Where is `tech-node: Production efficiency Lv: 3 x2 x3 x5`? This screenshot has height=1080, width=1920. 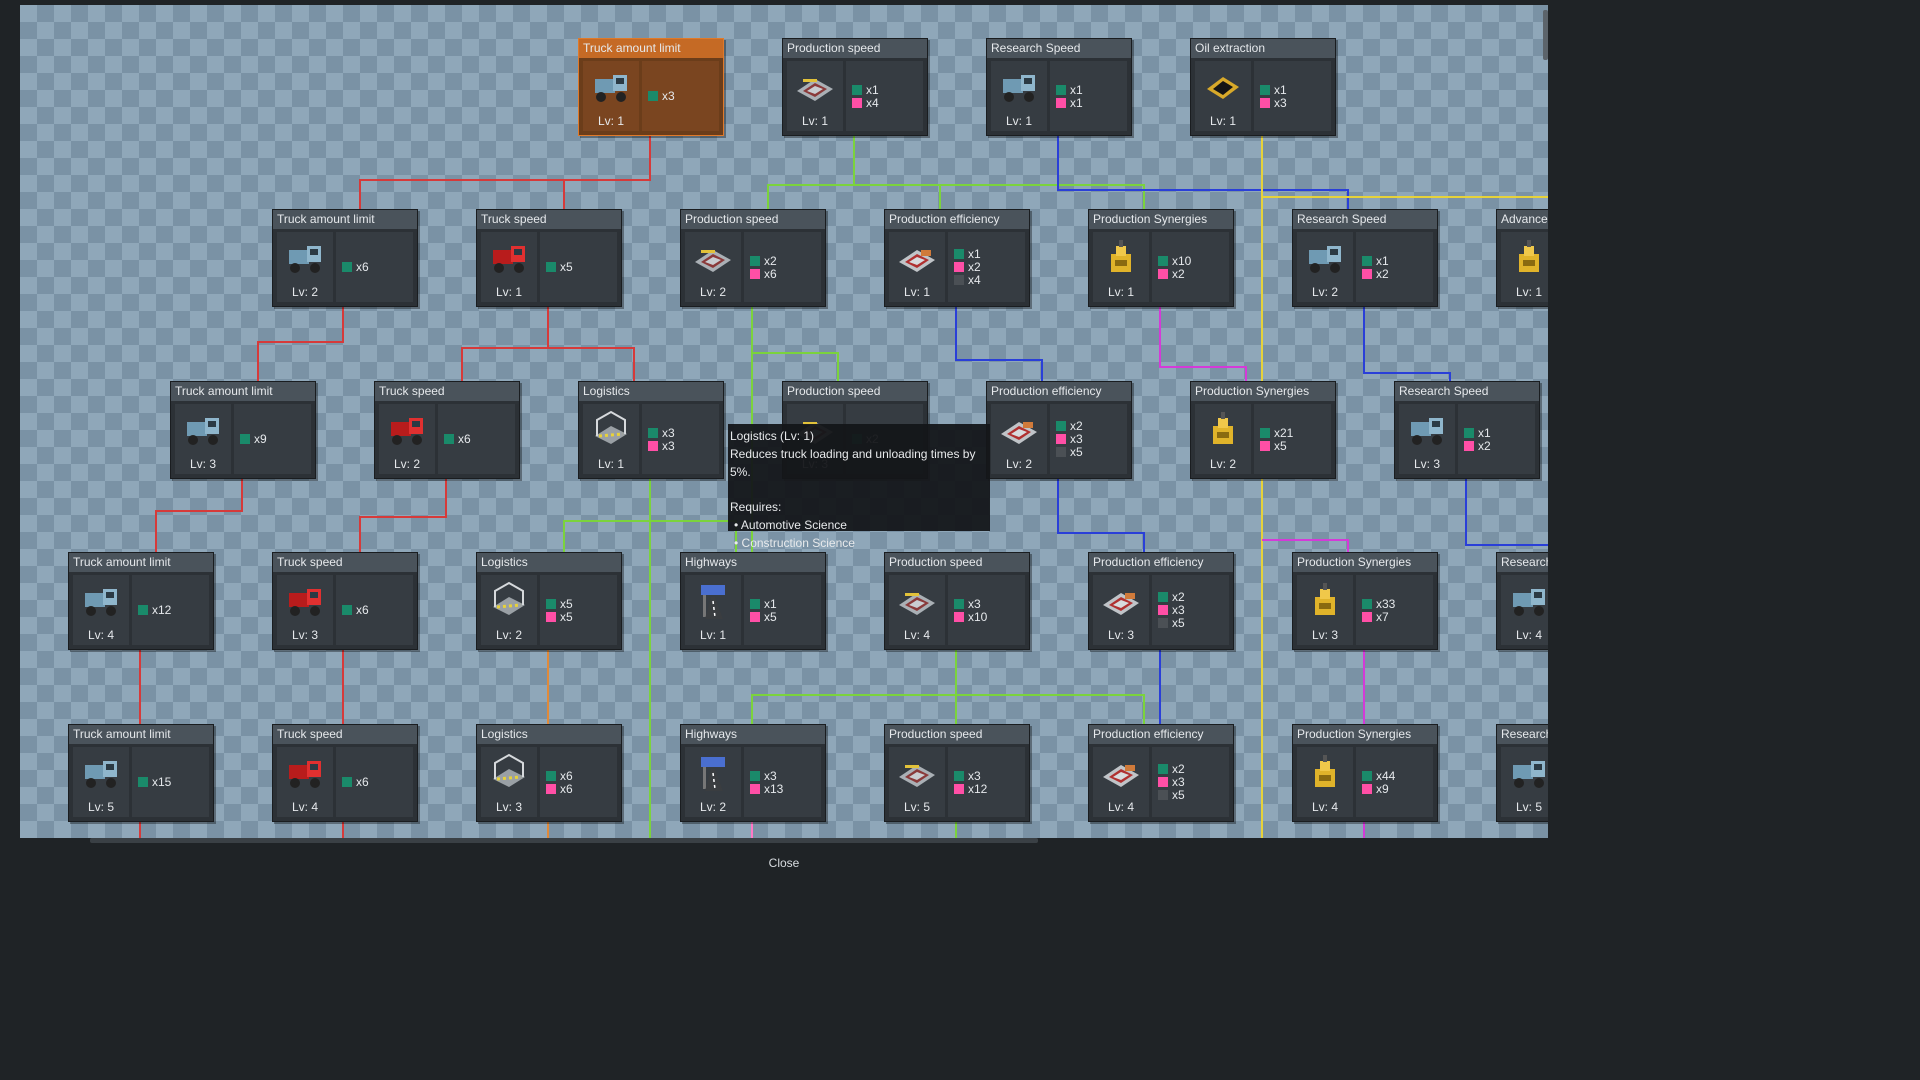
tech-node: Production efficiency Lv: 3 x2 x3 x5 is located at coordinates (1161, 601).